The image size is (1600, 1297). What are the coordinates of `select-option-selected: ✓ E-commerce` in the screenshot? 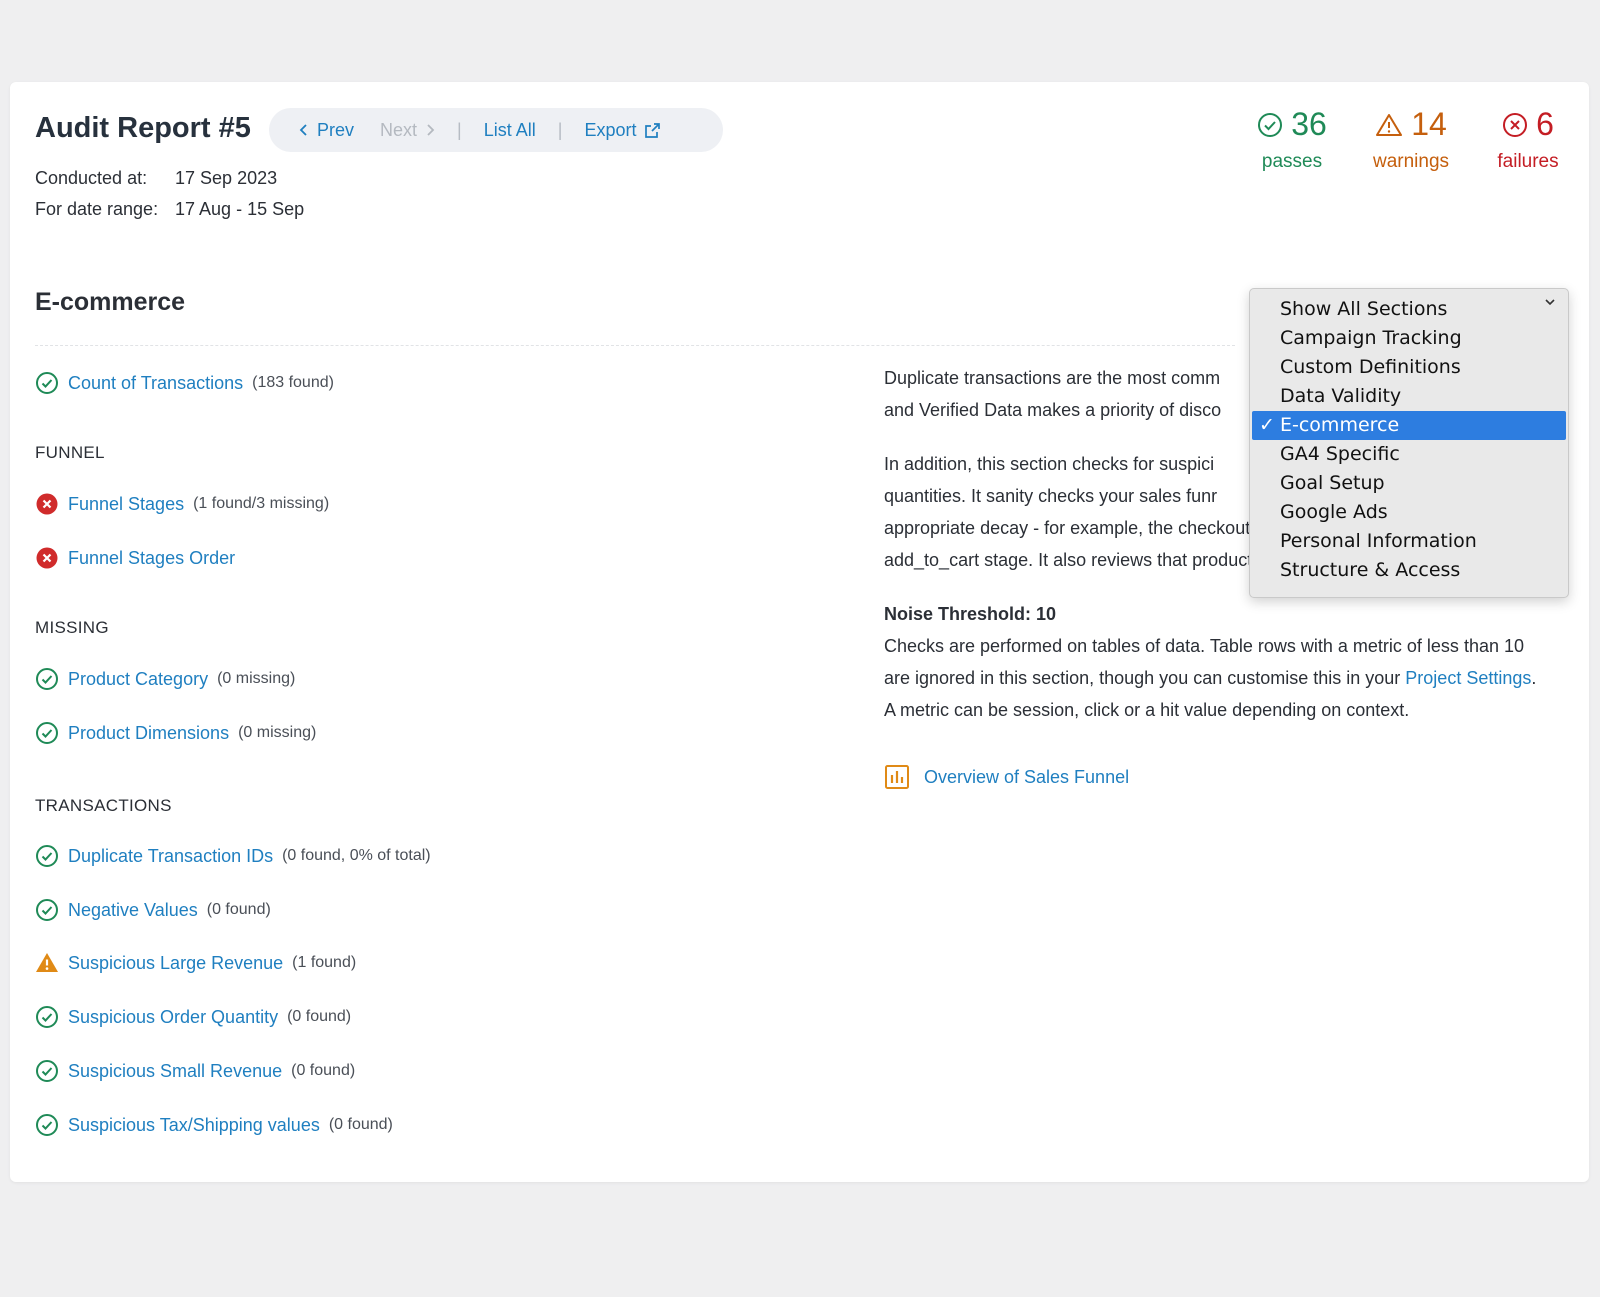 It's located at (1409, 425).